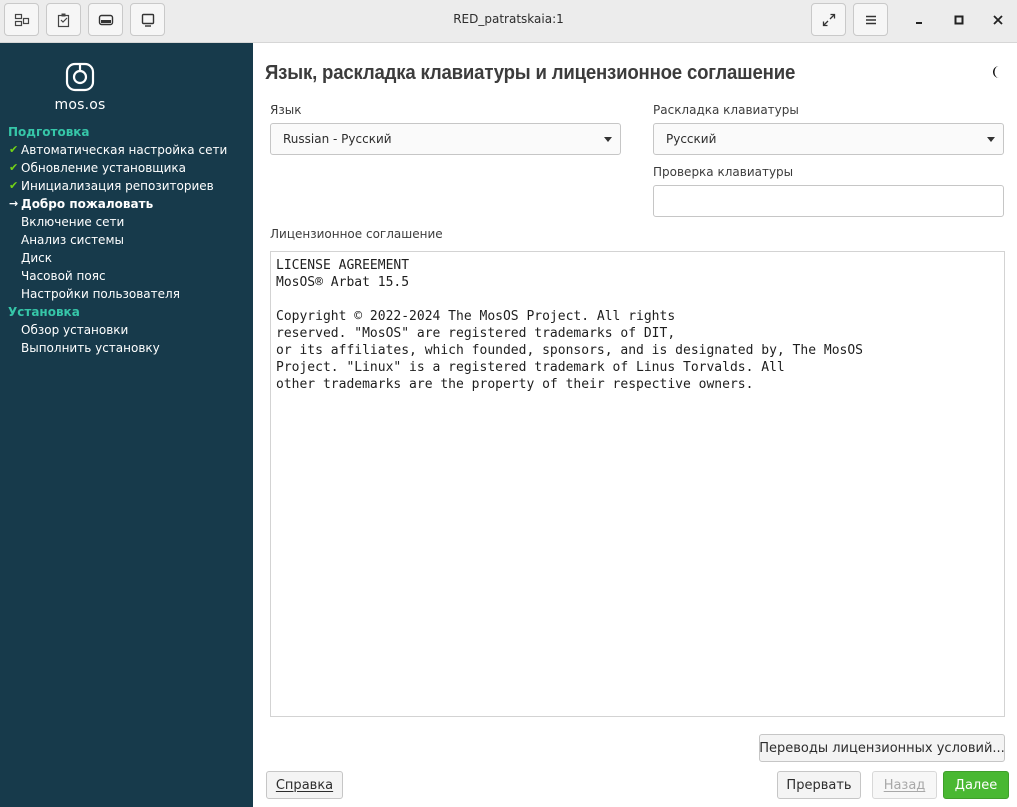  What do you see at coordinates (80, 105) in the screenshot?
I see `logo-text: mos.os` at bounding box center [80, 105].